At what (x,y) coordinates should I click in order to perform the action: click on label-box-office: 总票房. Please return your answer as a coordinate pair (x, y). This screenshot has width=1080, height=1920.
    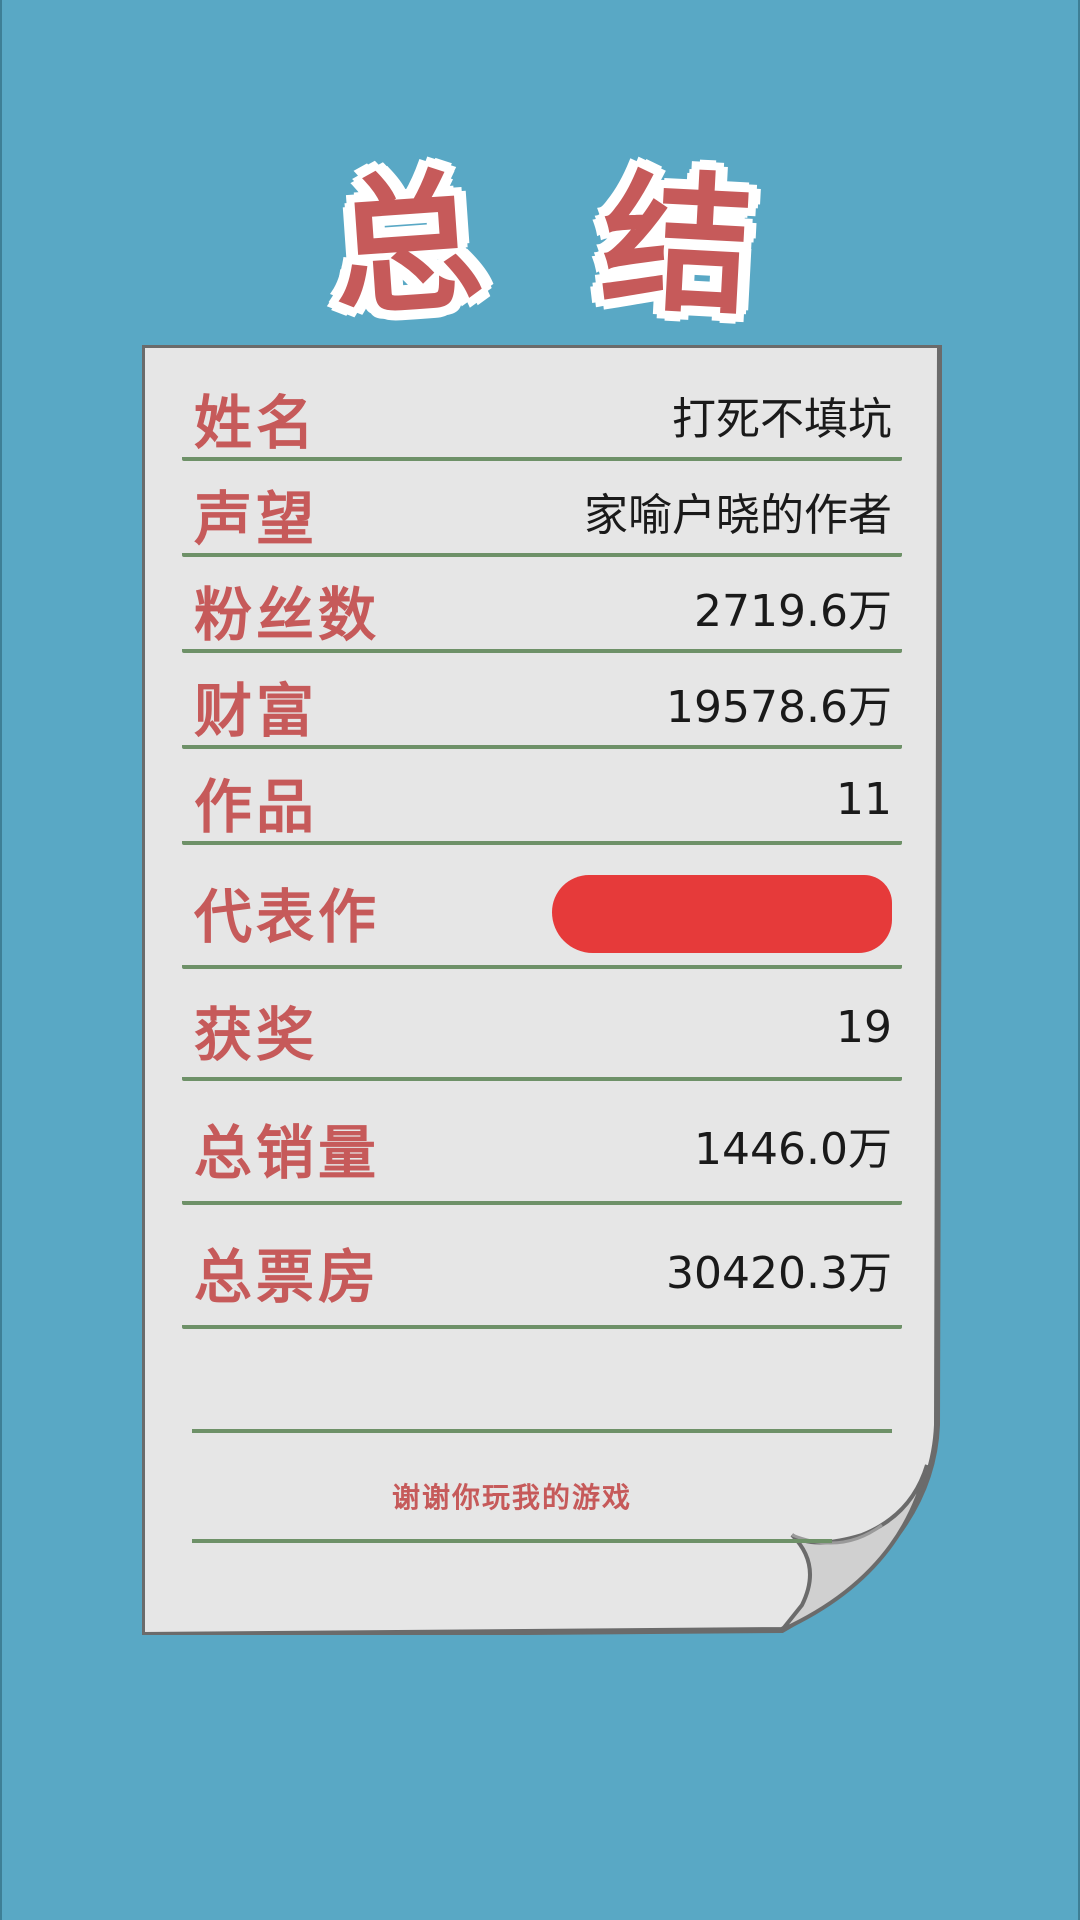
    Looking at the image, I should click on (287, 1277).